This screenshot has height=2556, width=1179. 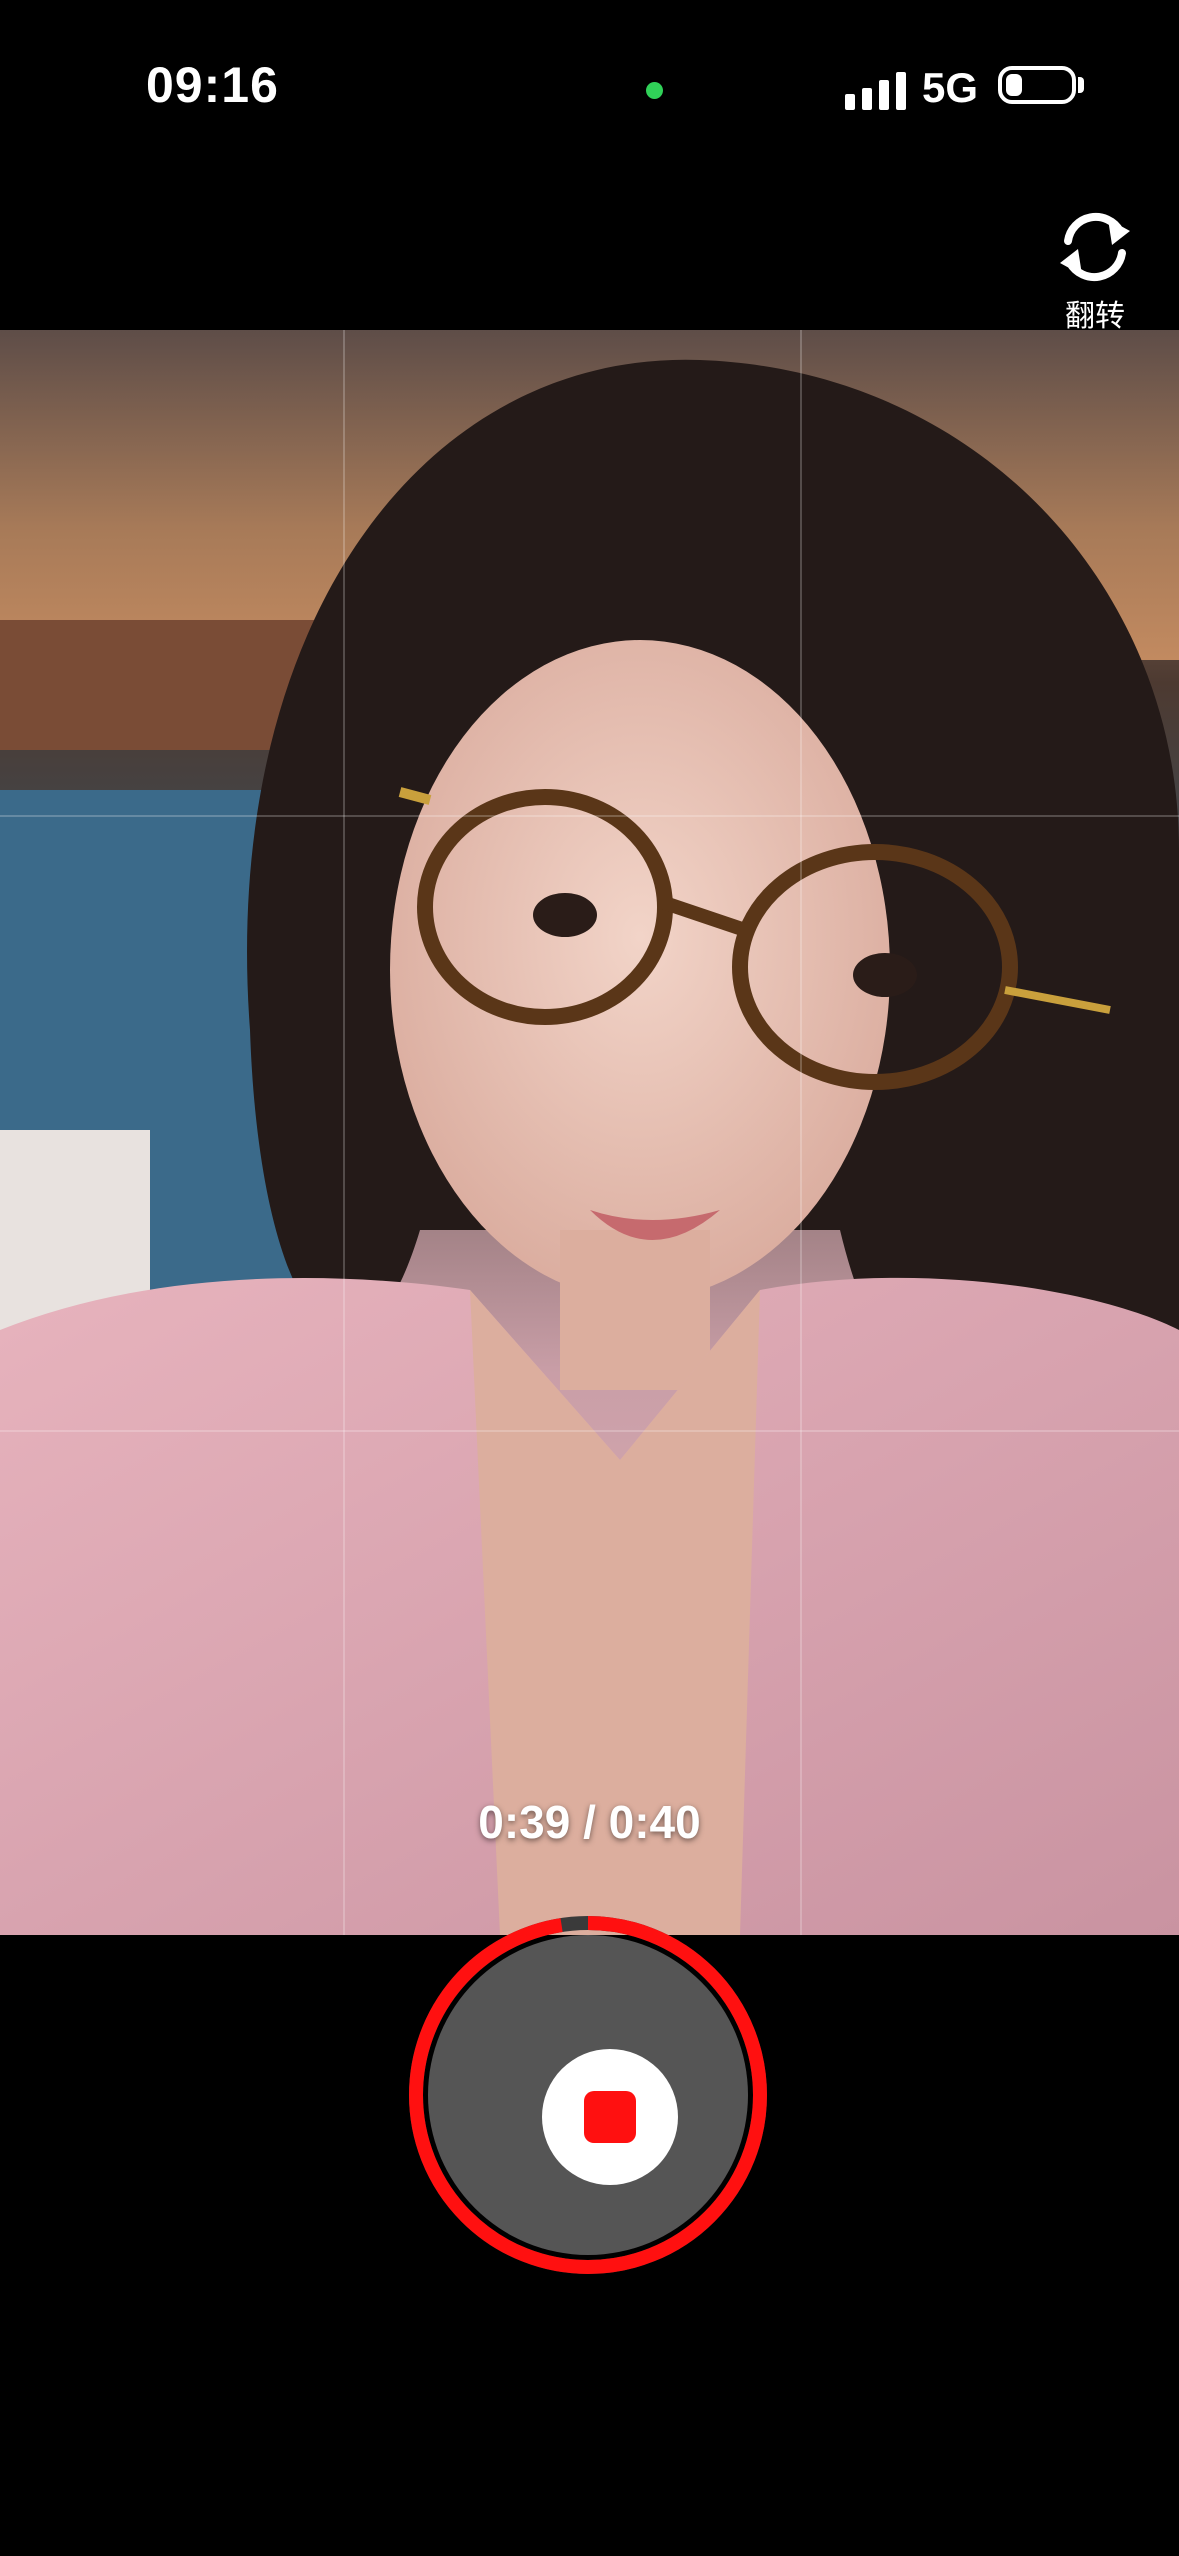 I want to click on status-time: 09:16, so click(x=212, y=85).